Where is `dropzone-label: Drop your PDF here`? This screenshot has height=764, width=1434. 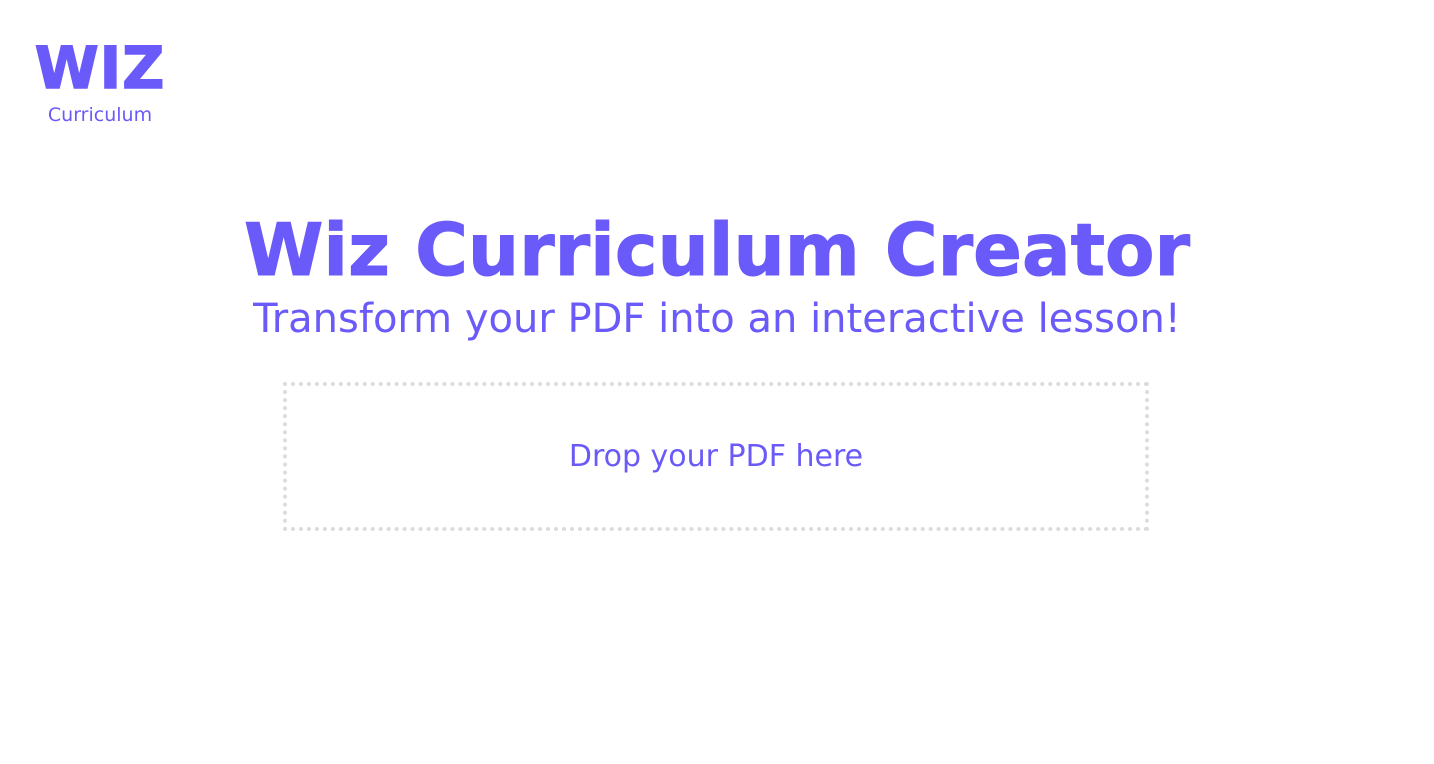
dropzone-label: Drop your PDF here is located at coordinates (716, 456).